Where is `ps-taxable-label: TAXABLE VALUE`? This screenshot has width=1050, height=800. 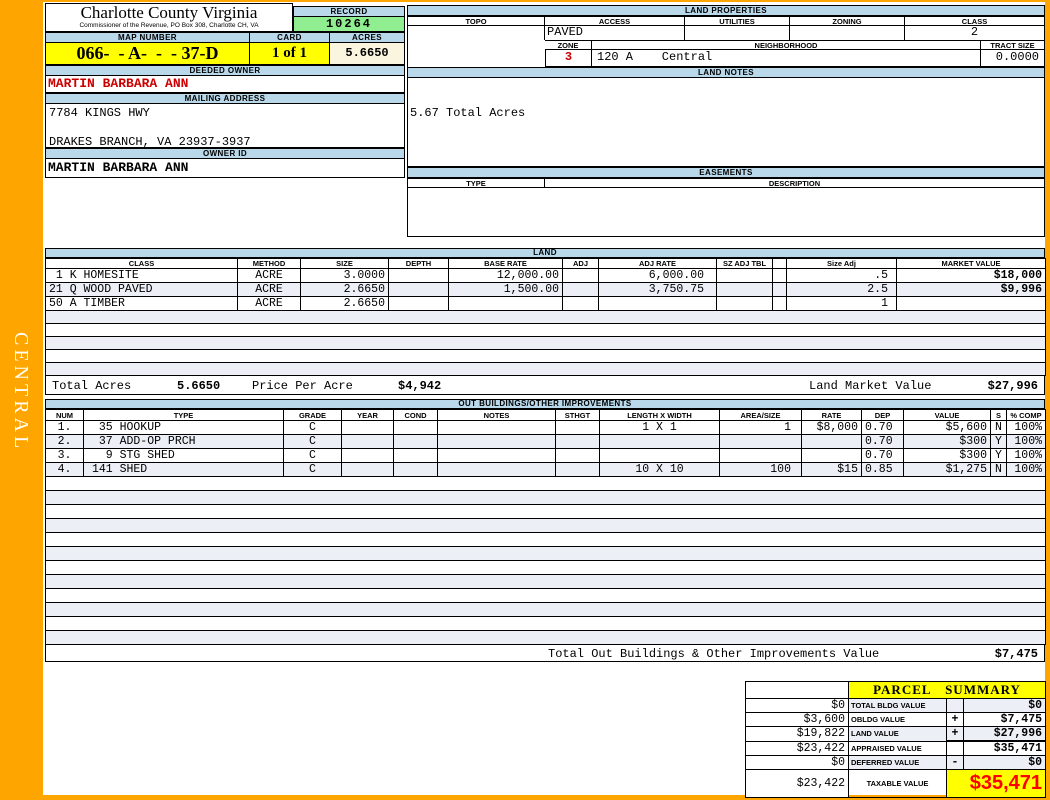
ps-taxable-label: TAXABLE VALUE is located at coordinates (897, 783).